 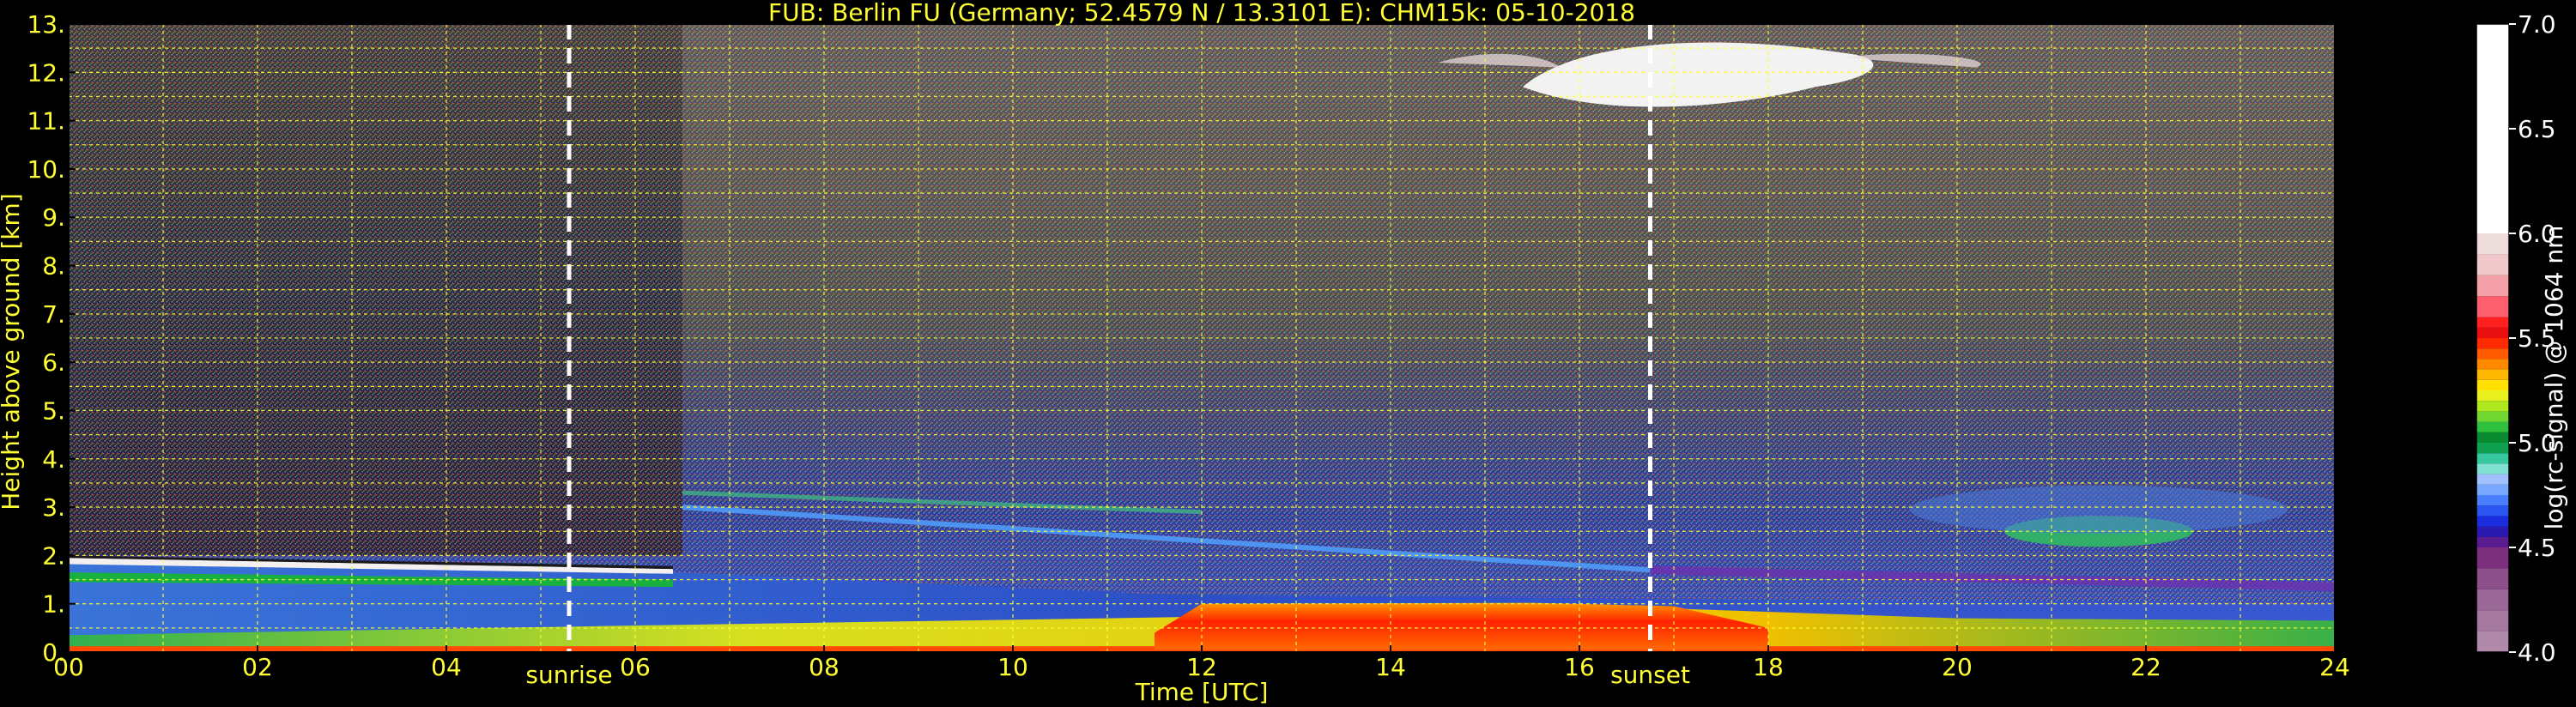 I want to click on colorbar-tick-label: 4.0, so click(x=2537, y=653).